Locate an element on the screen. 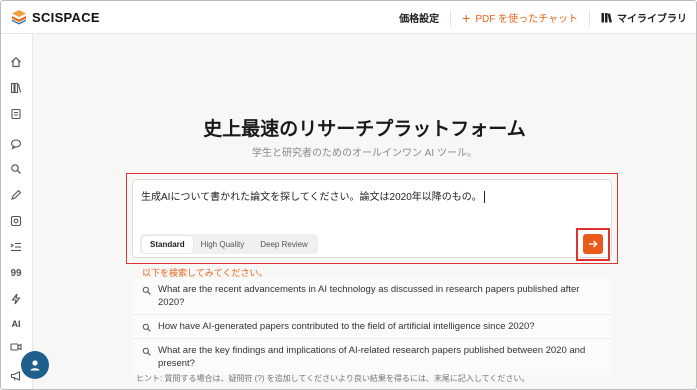 The width and height of the screenshot is (697, 390). submit-search-button is located at coordinates (593, 244).